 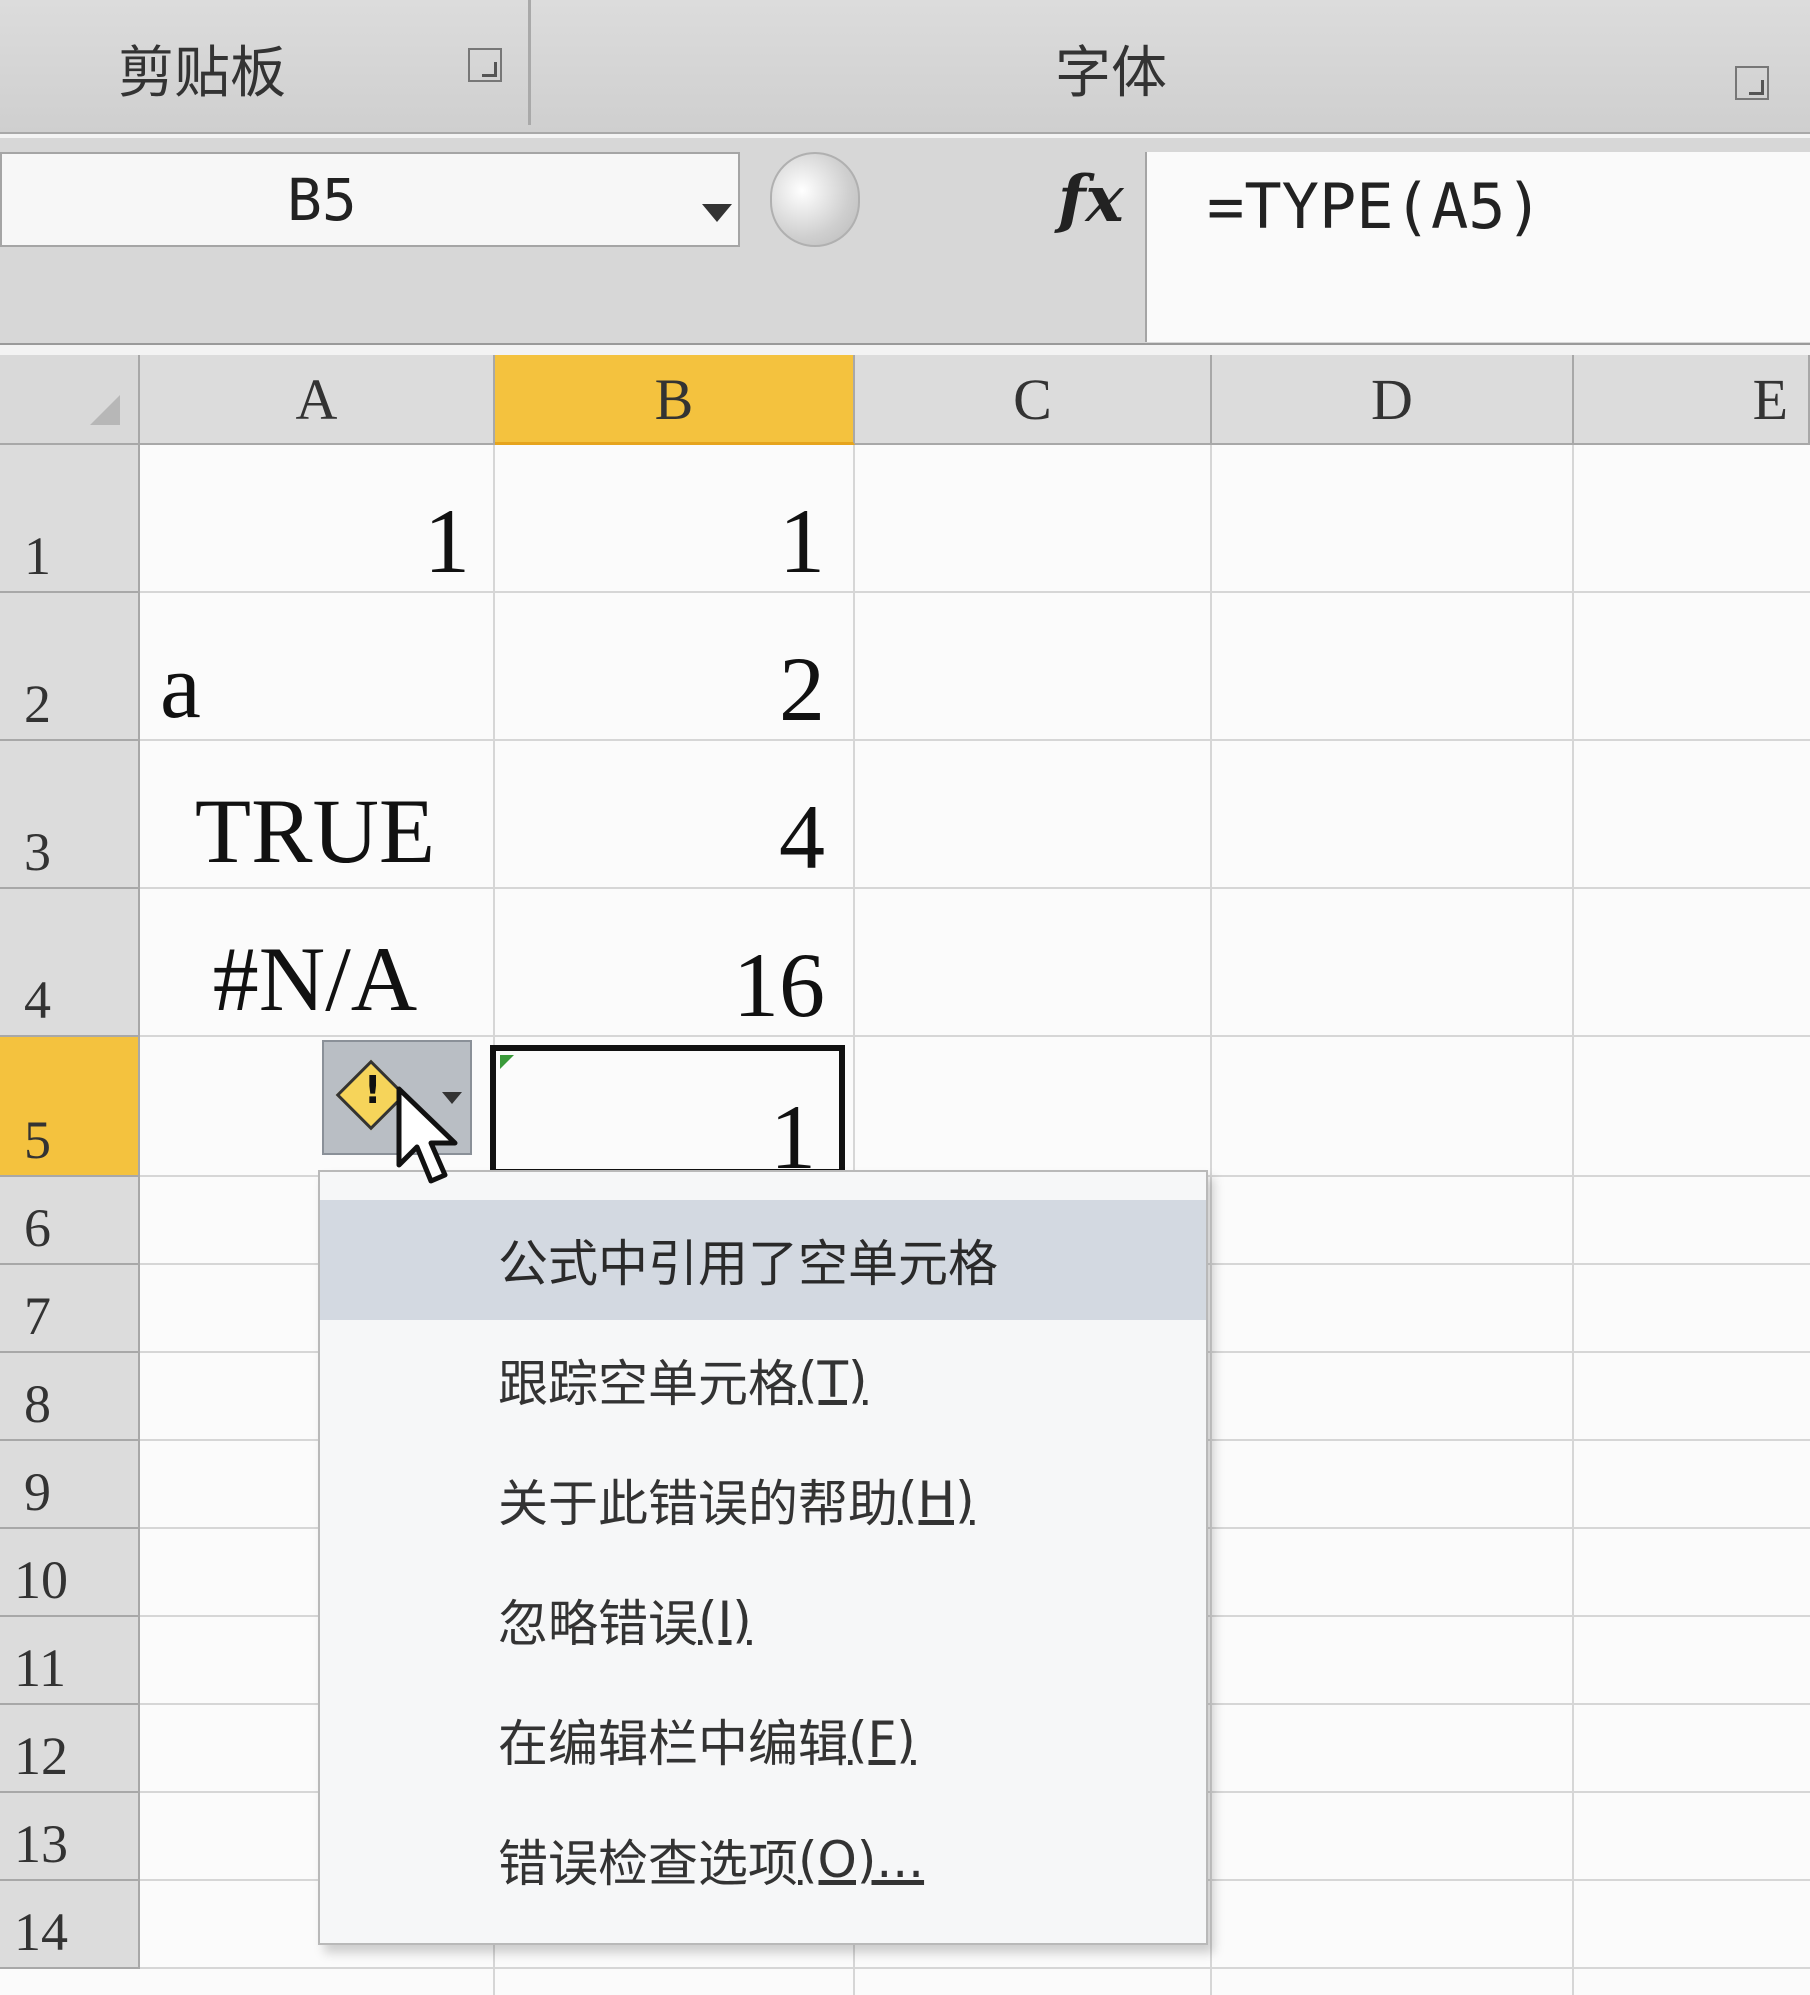 What do you see at coordinates (1091, 199) in the screenshot?
I see `fx-icon: fx` at bounding box center [1091, 199].